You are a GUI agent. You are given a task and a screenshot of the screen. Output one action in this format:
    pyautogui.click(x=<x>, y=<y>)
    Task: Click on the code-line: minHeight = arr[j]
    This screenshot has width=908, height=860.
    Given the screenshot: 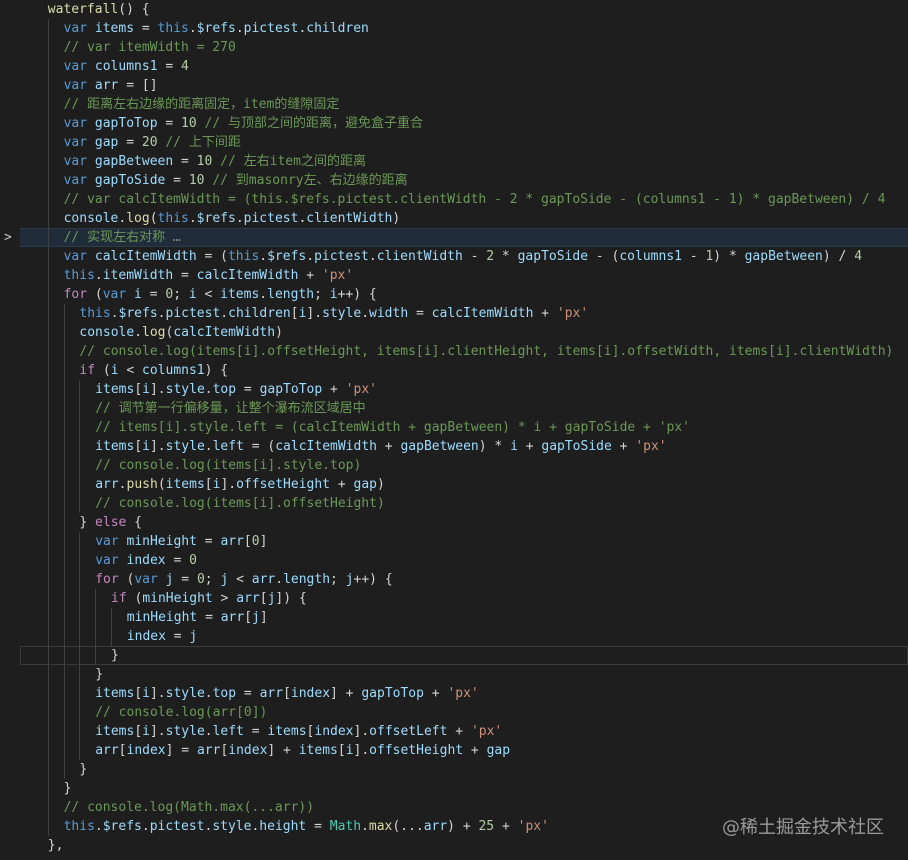 What is the action you would take?
    pyautogui.click(x=464, y=617)
    